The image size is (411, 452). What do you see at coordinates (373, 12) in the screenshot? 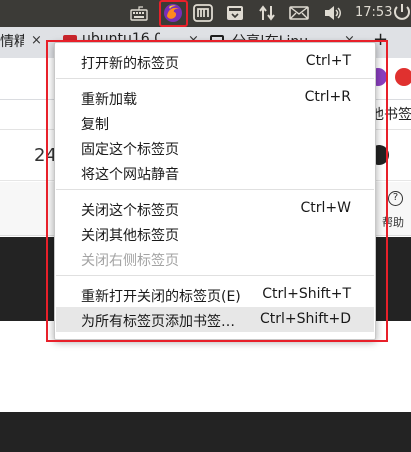
I see `clock: 17:53` at bounding box center [373, 12].